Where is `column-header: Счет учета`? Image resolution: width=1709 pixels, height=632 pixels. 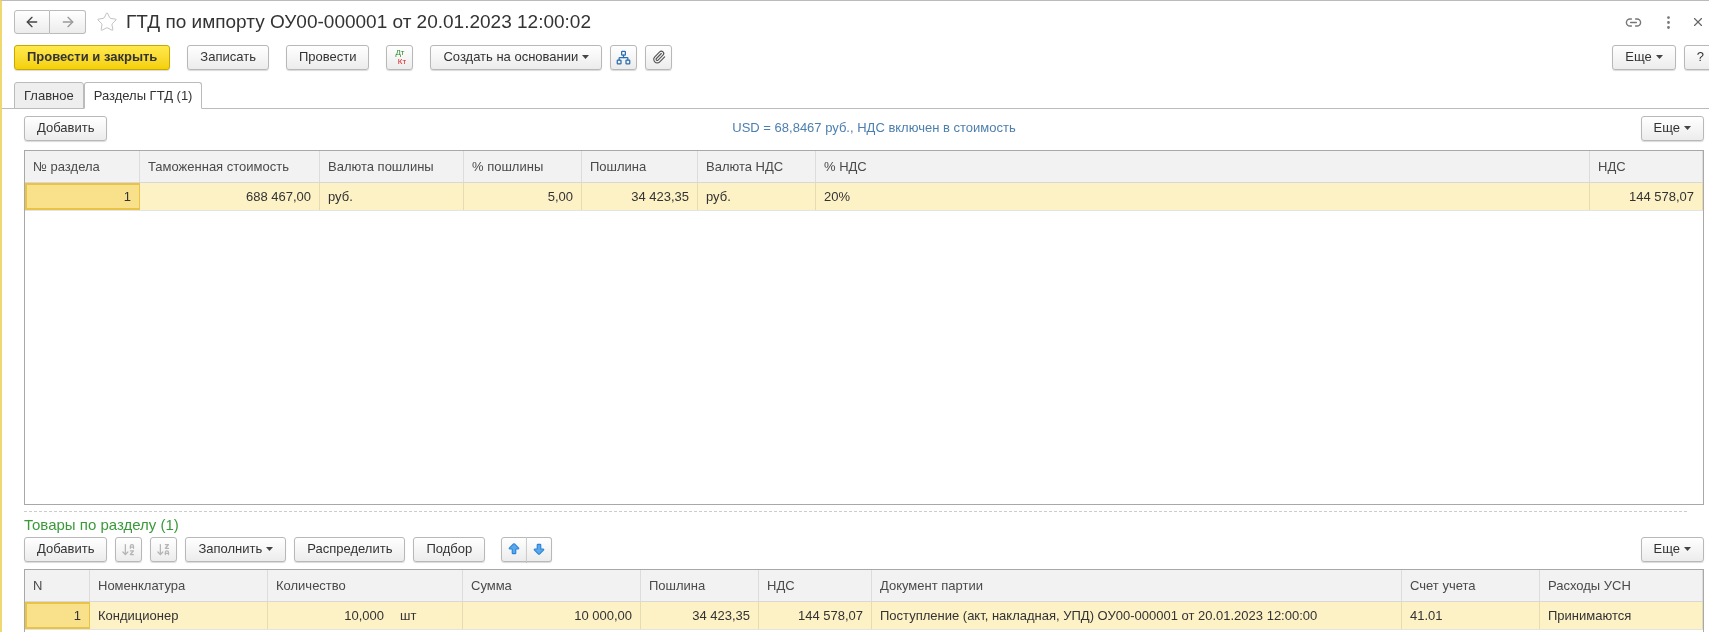 column-header: Счет учета is located at coordinates (1471, 585).